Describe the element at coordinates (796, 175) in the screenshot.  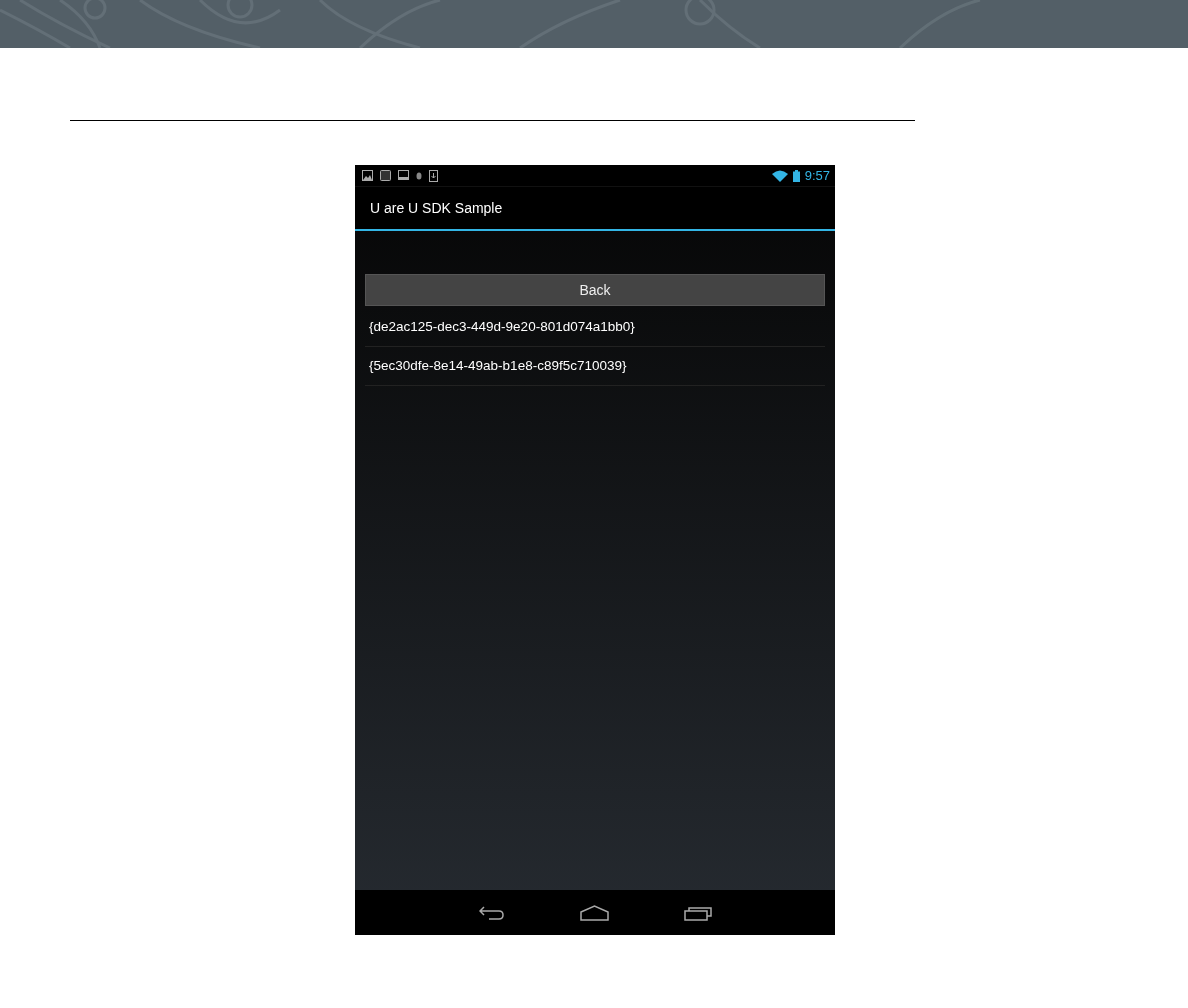
I see `battery-icon` at that location.